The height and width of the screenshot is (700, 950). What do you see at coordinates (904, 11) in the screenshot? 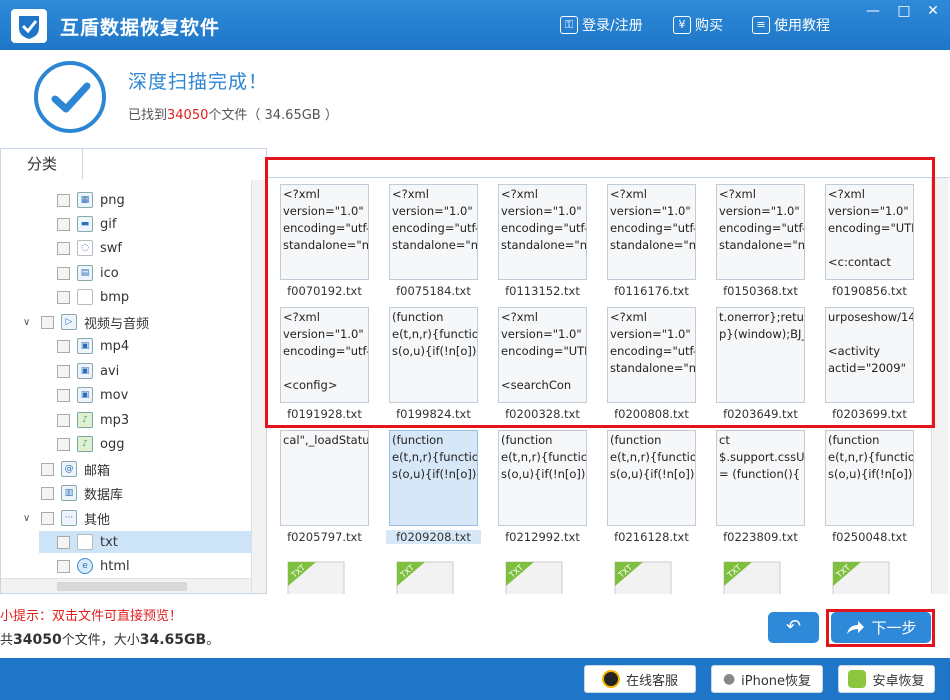
I see `maximize-button: □` at bounding box center [904, 11].